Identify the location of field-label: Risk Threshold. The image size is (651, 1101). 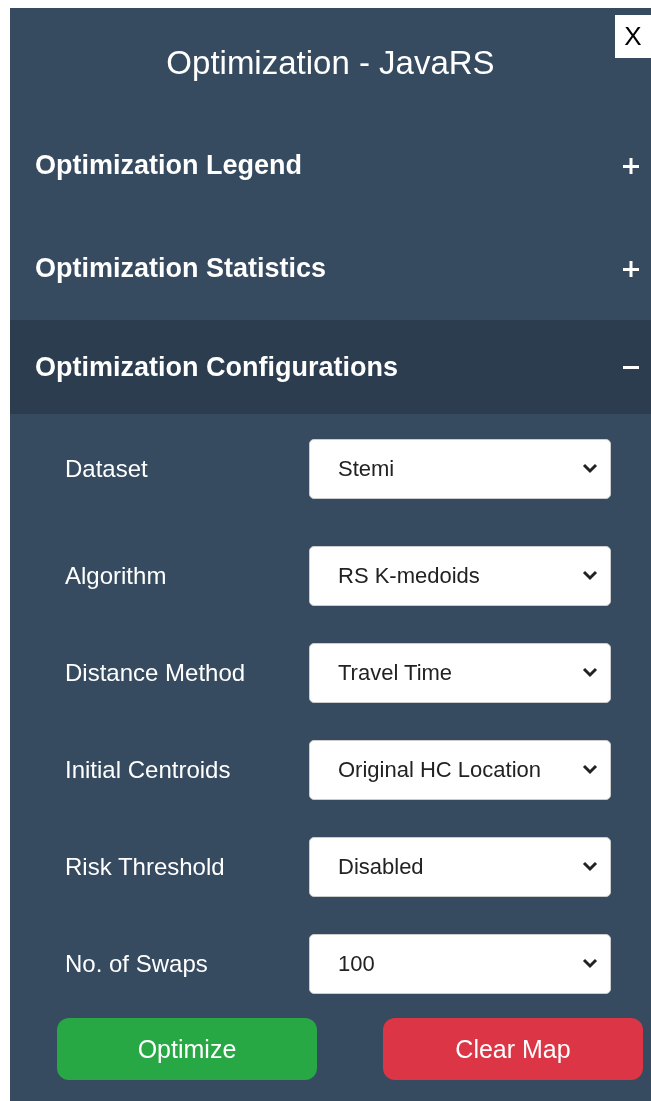
(145, 866).